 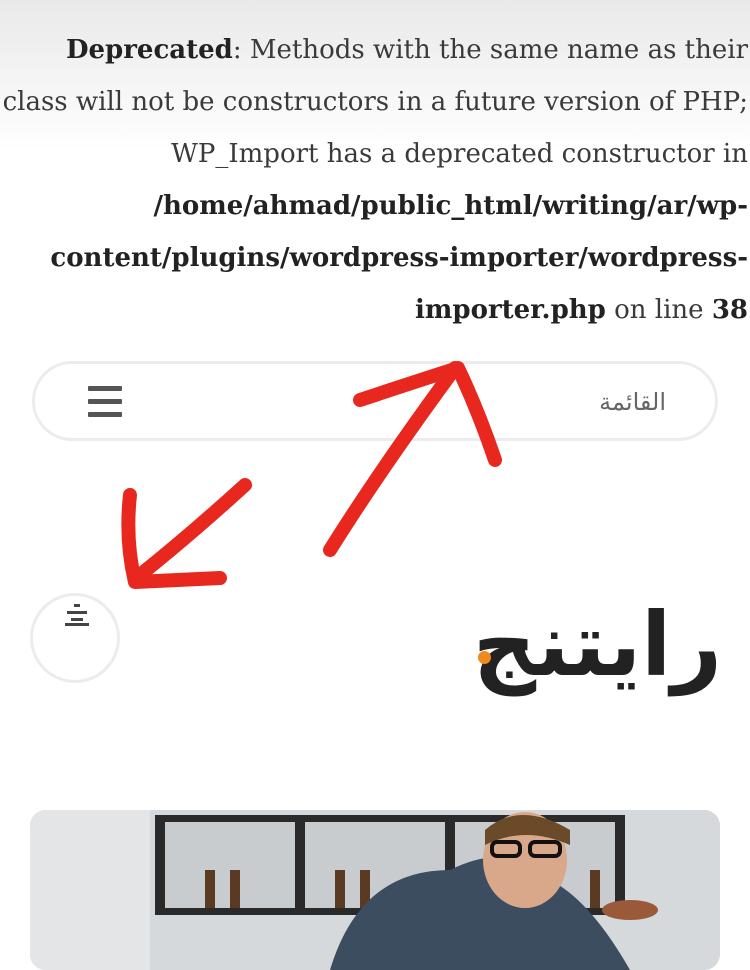 What do you see at coordinates (192, 530) in the screenshot?
I see `arrow-down-left-shaft` at bounding box center [192, 530].